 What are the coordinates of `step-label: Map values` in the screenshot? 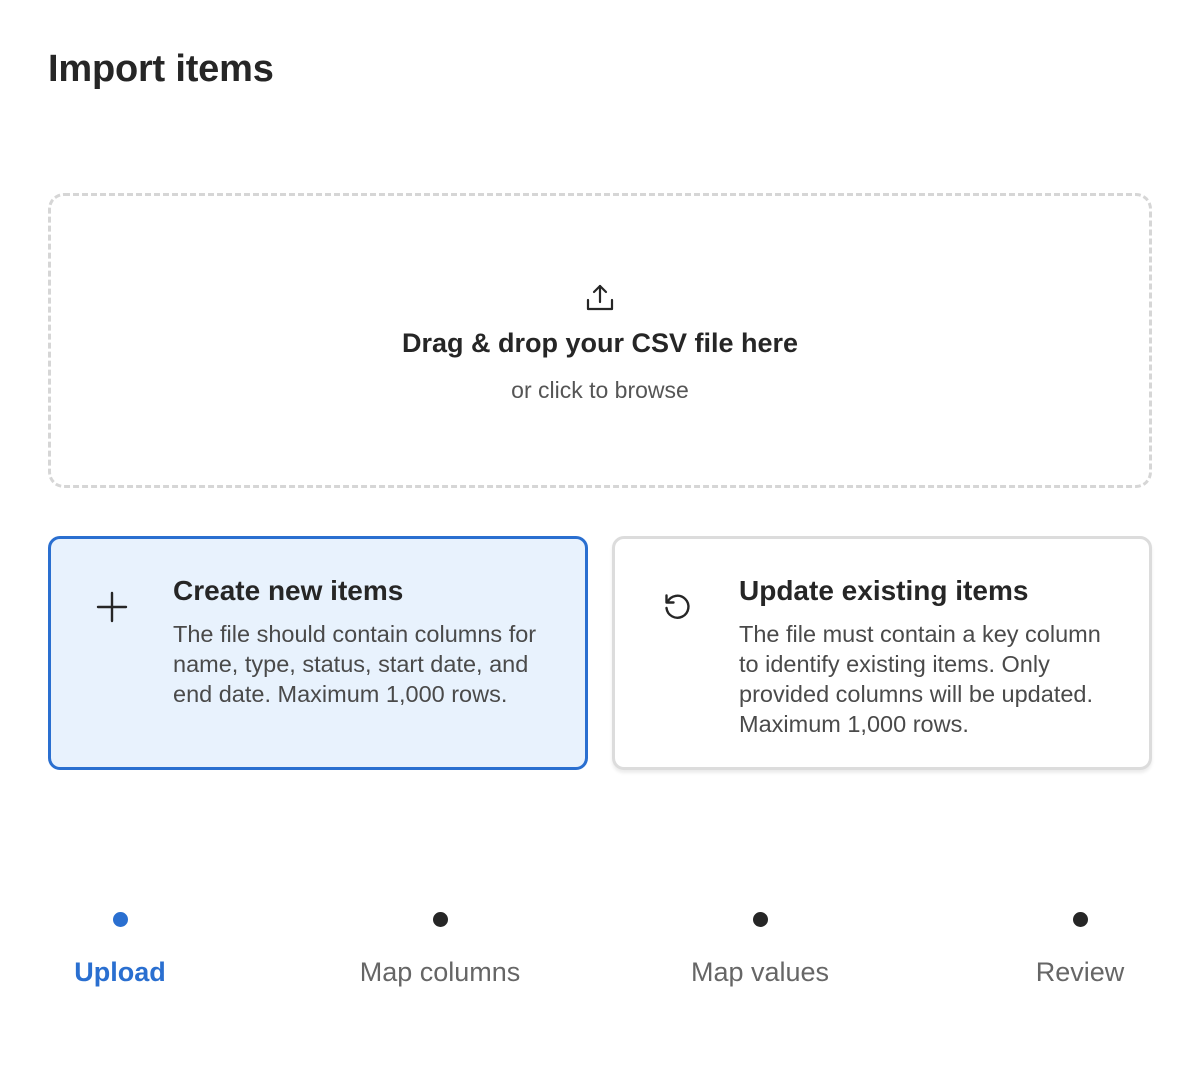 It's located at (760, 972).